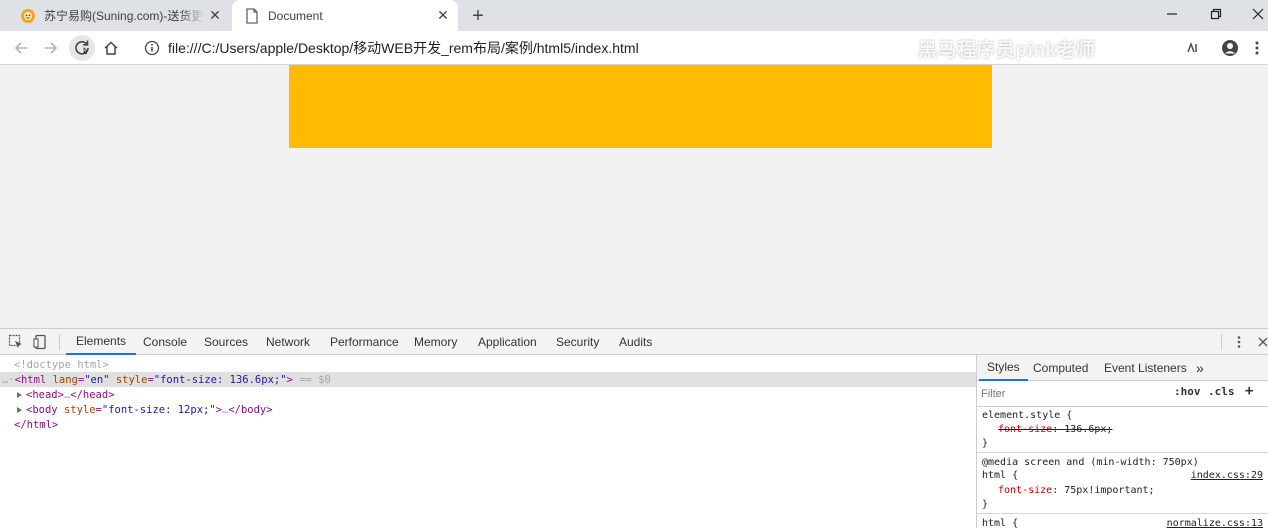  Describe the element at coordinates (152, 48) in the screenshot. I see `info-icon` at that location.